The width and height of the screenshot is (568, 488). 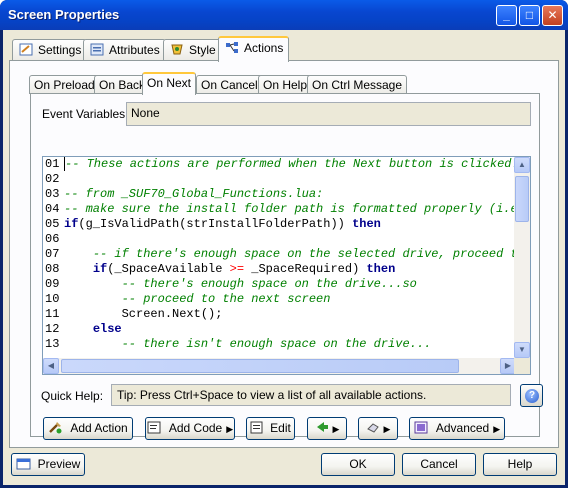 What do you see at coordinates (124, 49) in the screenshot?
I see `tab-attributes: Attributes` at bounding box center [124, 49].